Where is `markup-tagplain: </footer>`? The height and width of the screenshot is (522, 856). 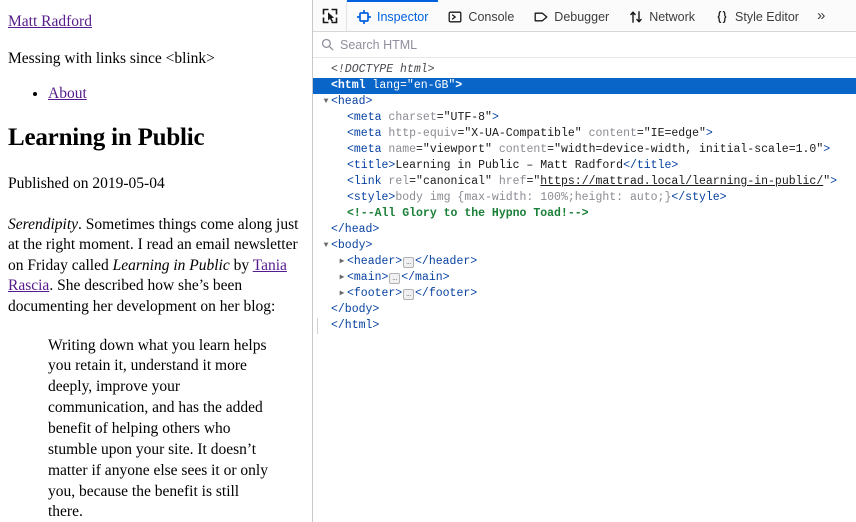
markup-tagplain: </footer> is located at coordinates (446, 293).